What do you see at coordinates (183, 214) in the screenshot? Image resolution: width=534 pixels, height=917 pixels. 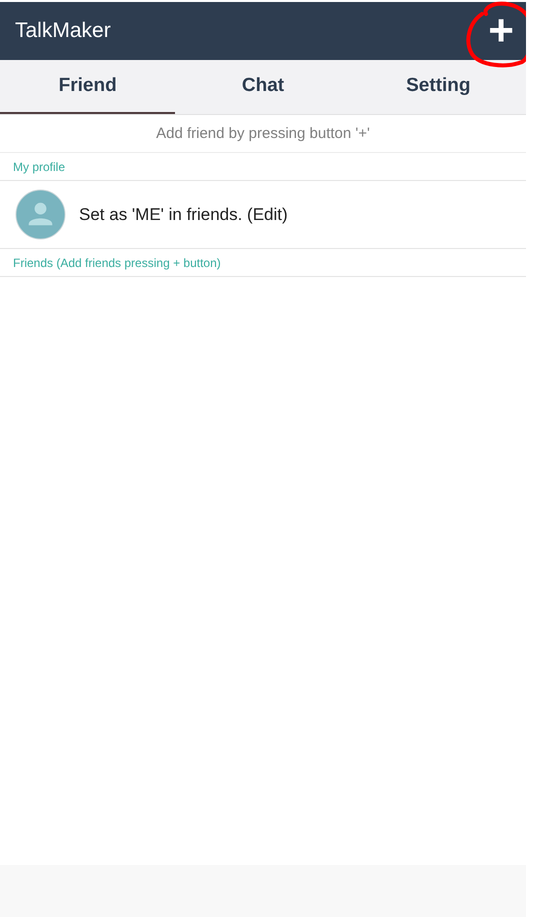 I see `profile-text: Set as 'ME' in friends. (Edit)` at bounding box center [183, 214].